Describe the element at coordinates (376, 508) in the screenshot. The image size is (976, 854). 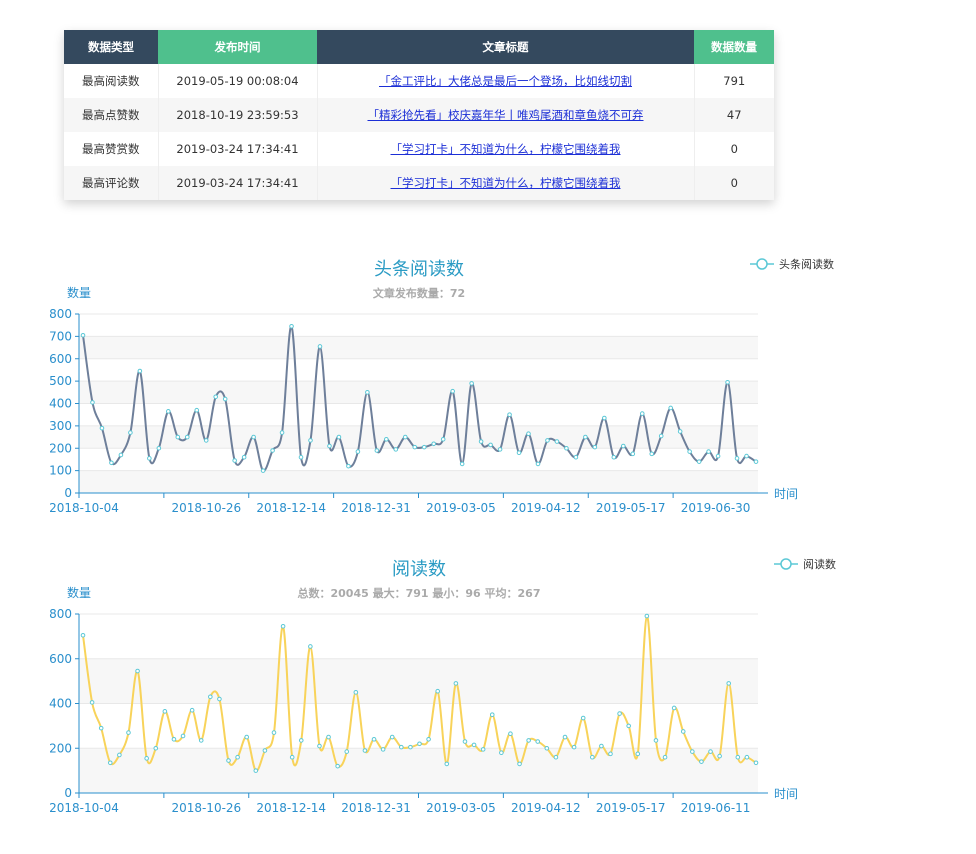
I see `x-tick-label: 2018-12-31` at that location.